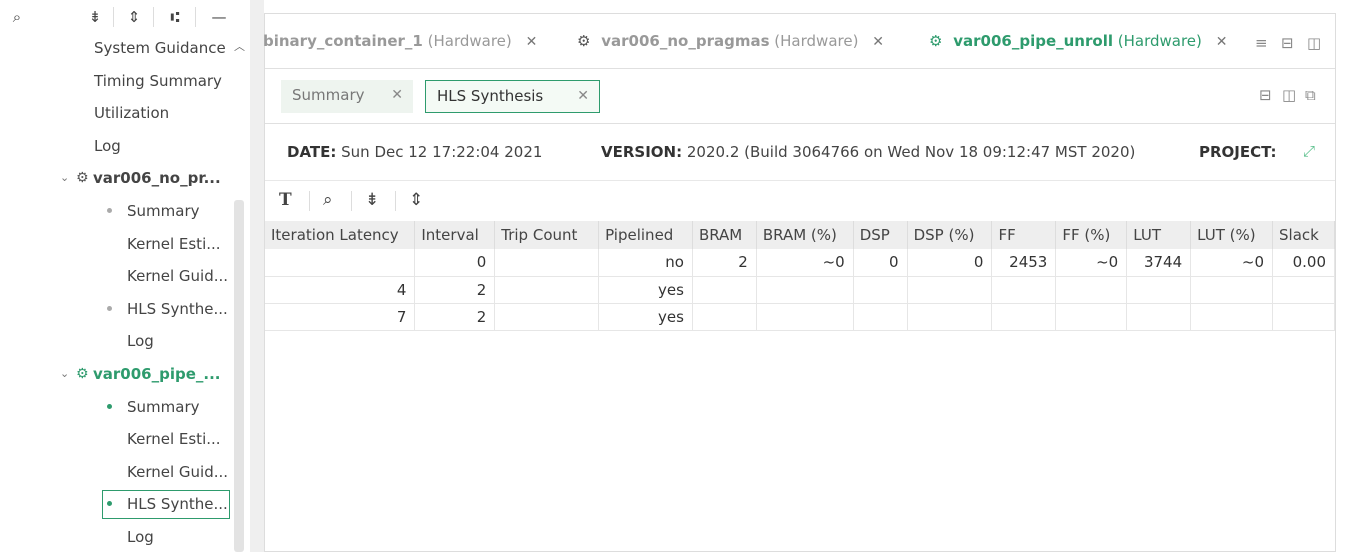 This screenshot has width=1348, height=552. I want to click on column-header: Pipelined, so click(645, 235).